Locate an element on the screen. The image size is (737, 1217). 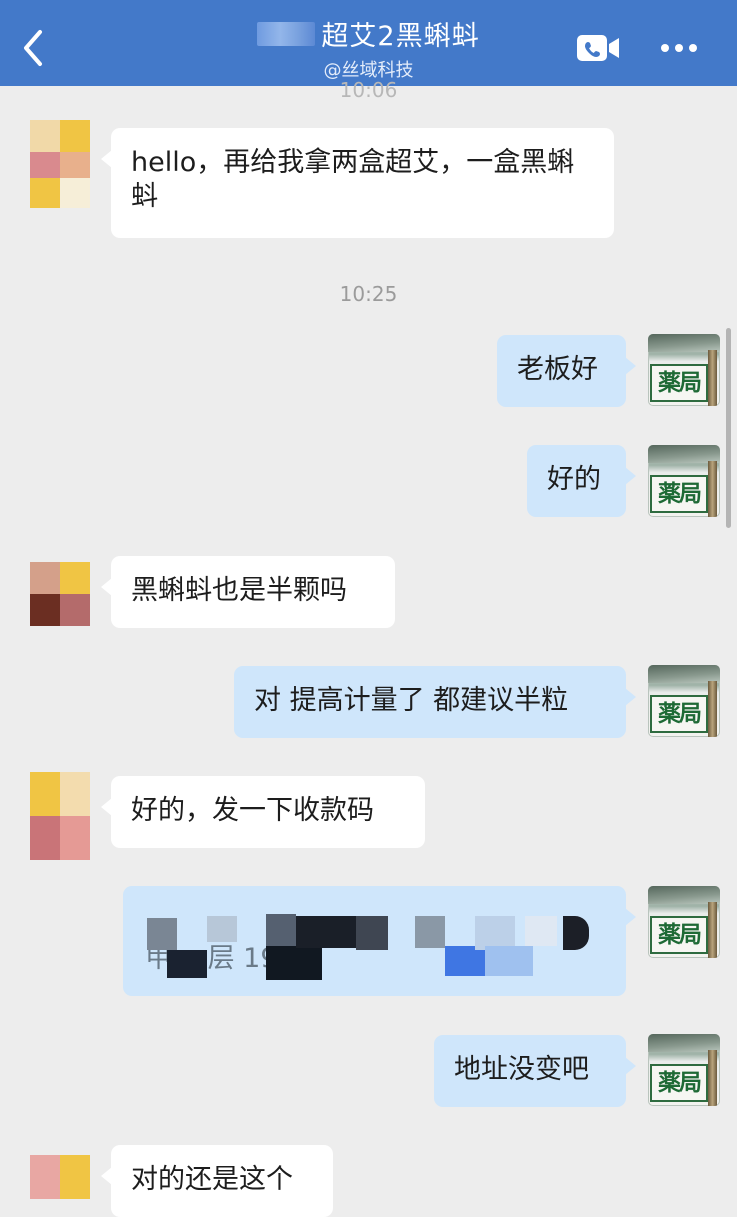
message-bubble-outgoing: 好的 is located at coordinates (581, 481).